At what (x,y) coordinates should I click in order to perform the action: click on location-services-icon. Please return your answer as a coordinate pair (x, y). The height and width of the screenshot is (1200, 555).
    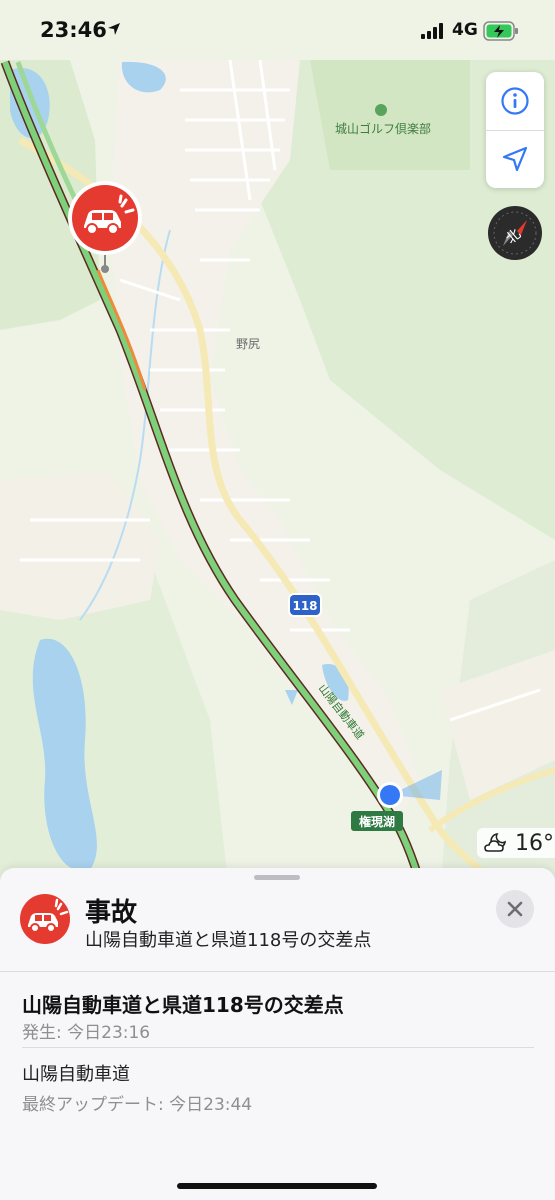
    Looking at the image, I should click on (114, 29).